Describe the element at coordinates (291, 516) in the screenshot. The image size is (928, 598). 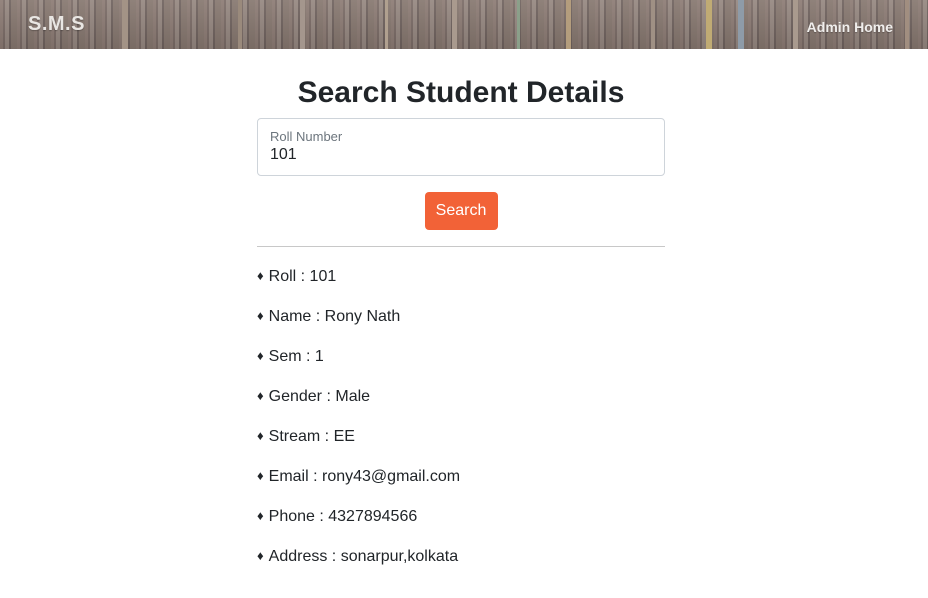
I see `detail-label: Phone` at that location.